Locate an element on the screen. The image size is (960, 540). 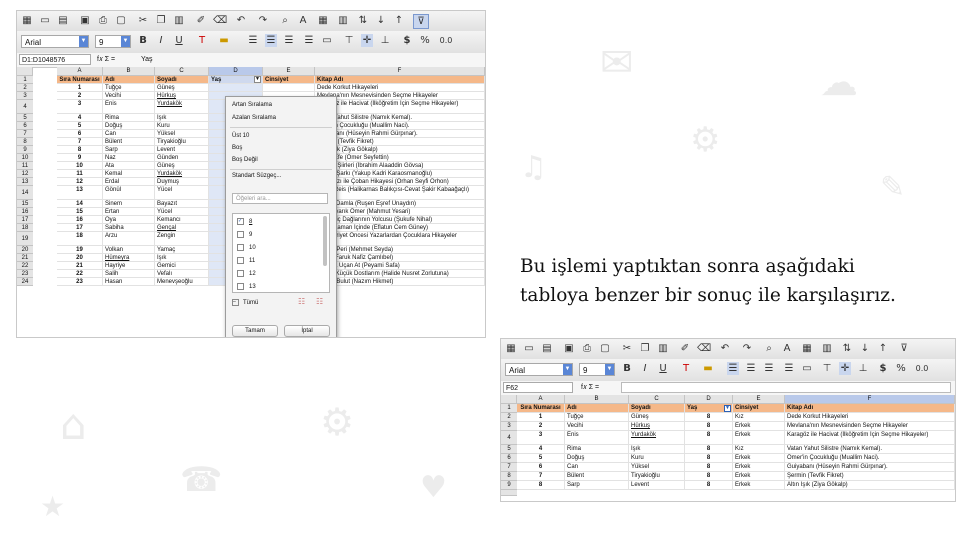
bold-button: B is located at coordinates (143, 40).